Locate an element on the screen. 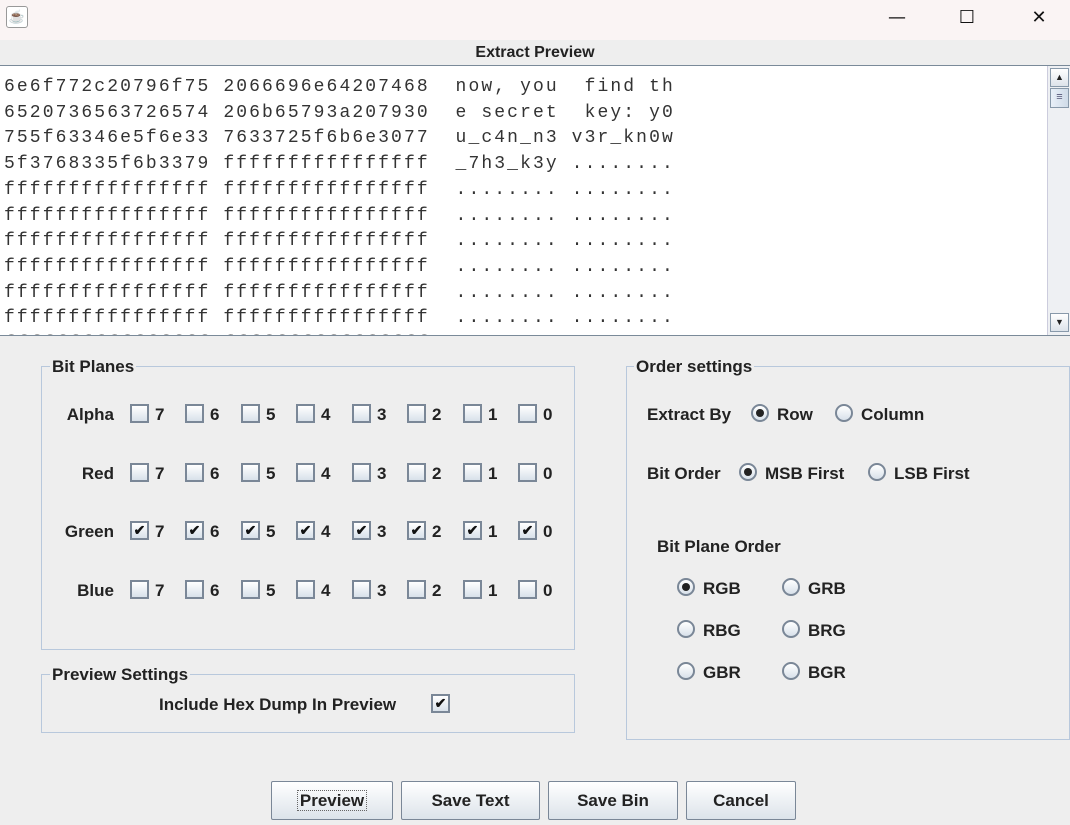  scroll-thumb: ≡ is located at coordinates (1059, 98).